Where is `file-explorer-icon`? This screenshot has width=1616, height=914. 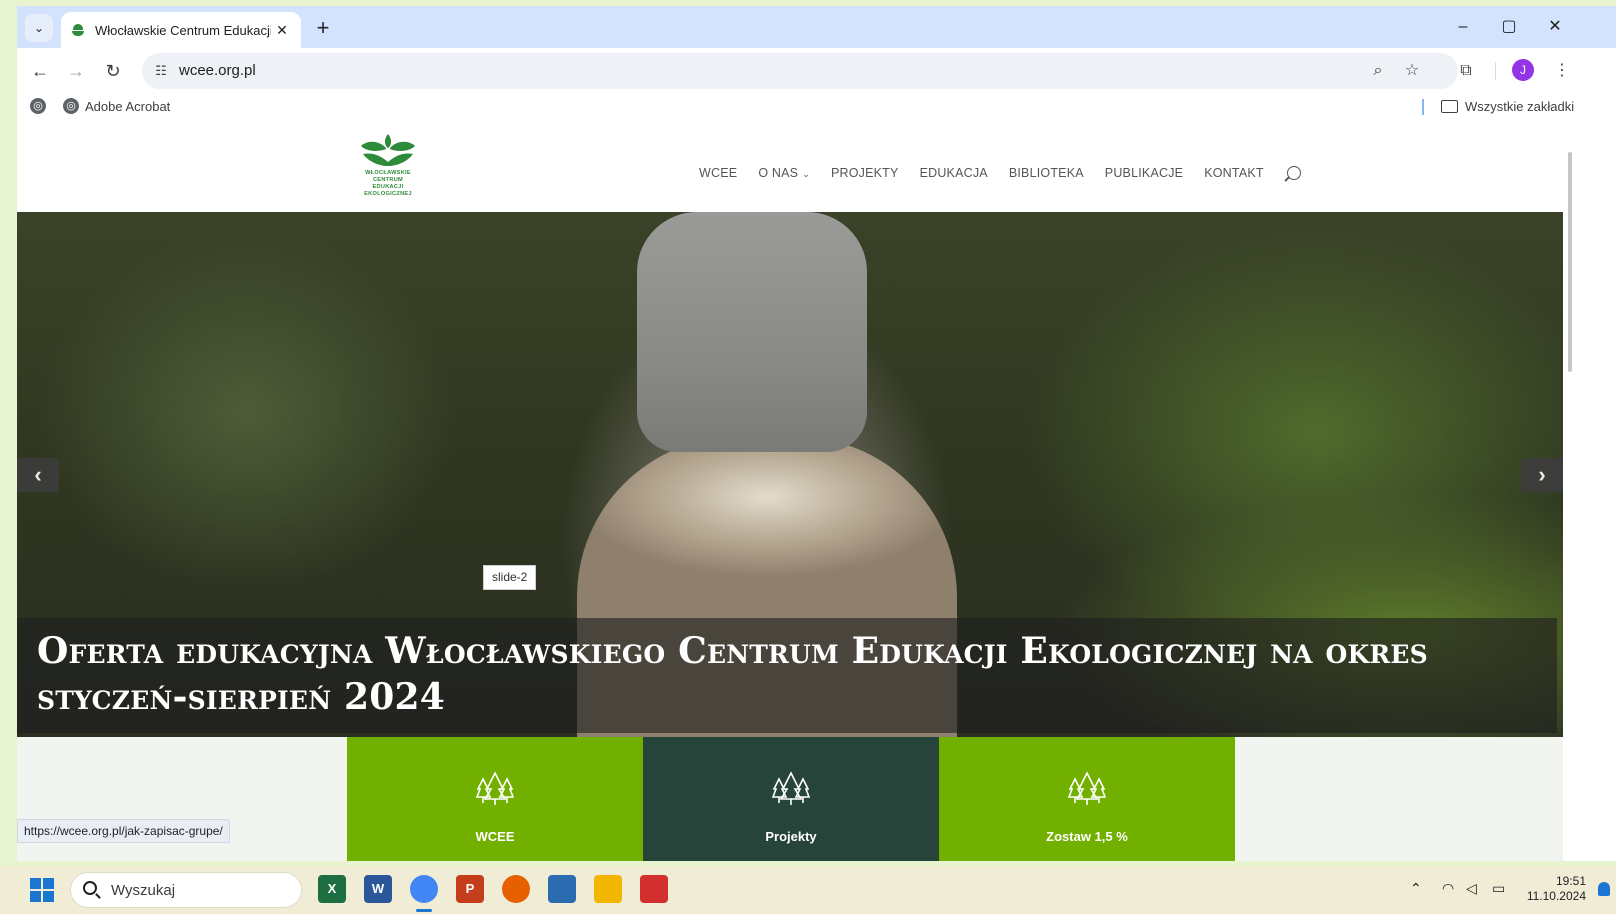
file-explorer-icon is located at coordinates (608, 889).